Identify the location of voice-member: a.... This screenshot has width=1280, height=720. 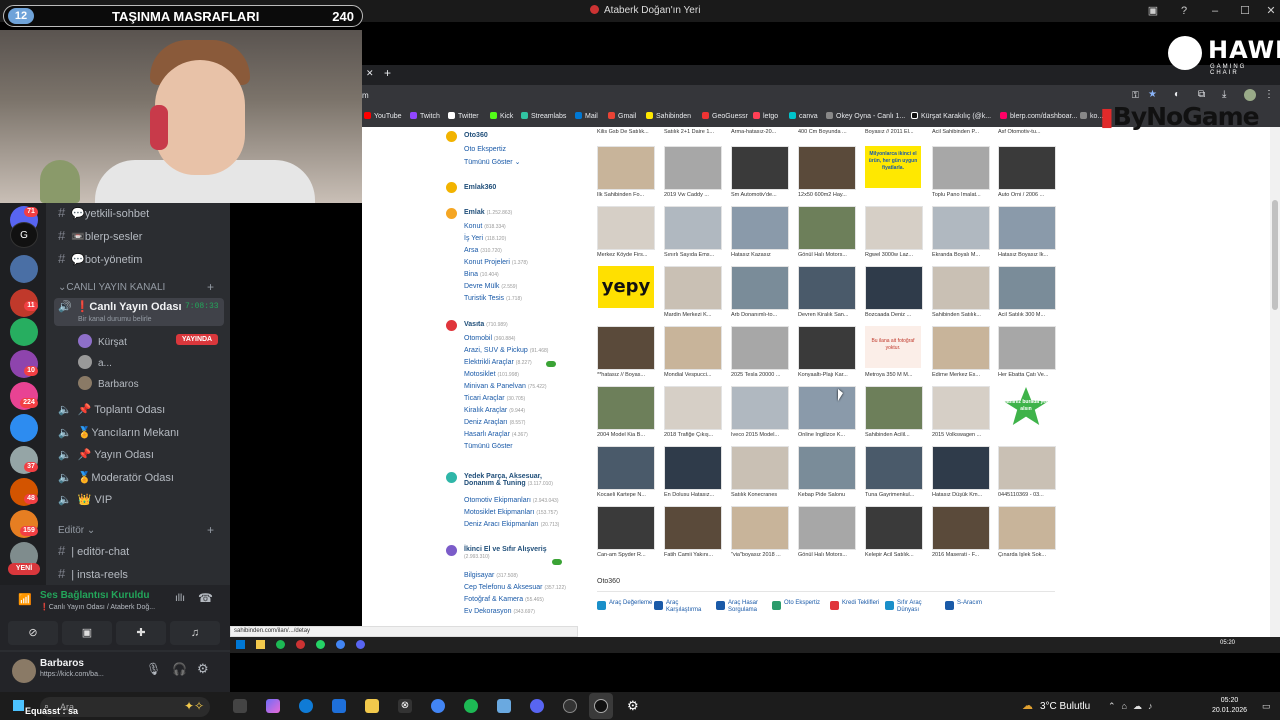
(95, 362).